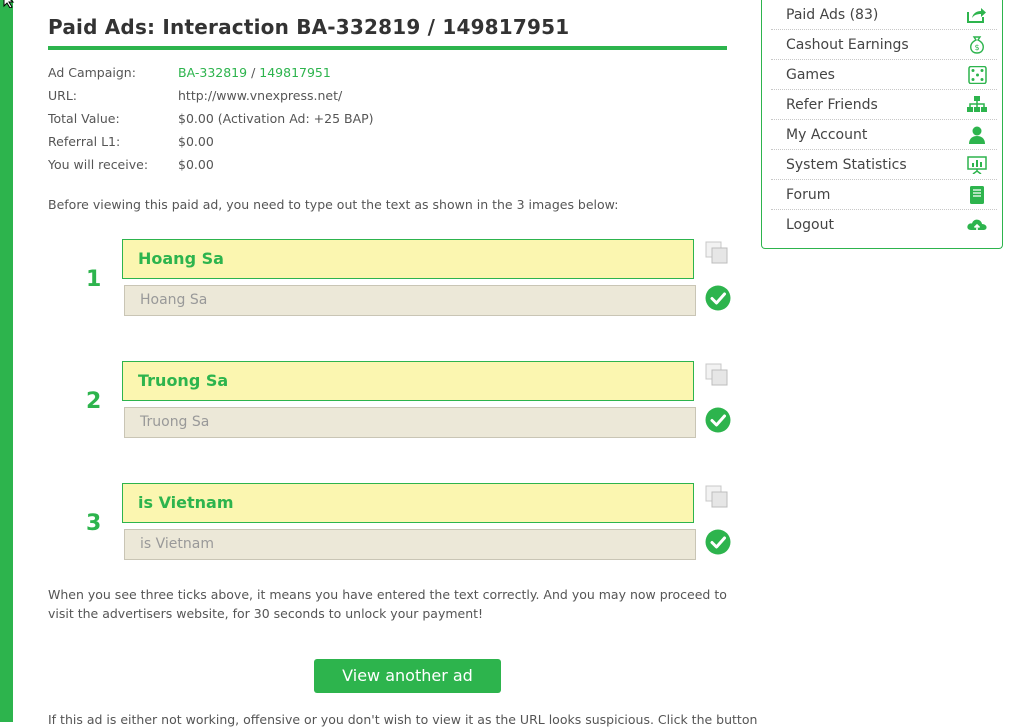 Image resolution: width=1009 pixels, height=727 pixels. Describe the element at coordinates (884, 135) in the screenshot. I see `sidebar-item-account: My Account` at that location.